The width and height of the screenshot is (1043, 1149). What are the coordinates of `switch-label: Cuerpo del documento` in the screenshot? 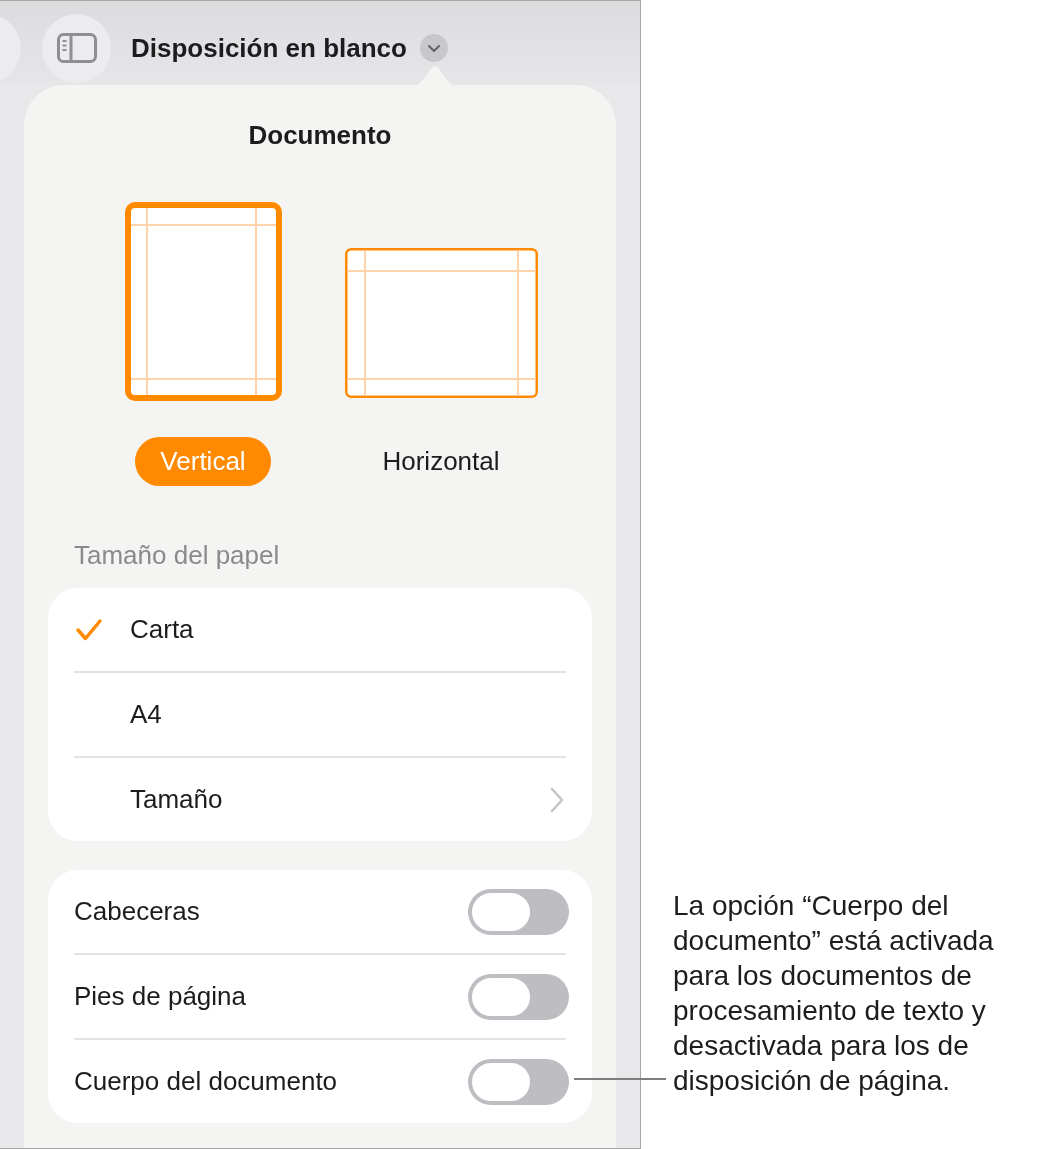 It's located at (206, 1081).